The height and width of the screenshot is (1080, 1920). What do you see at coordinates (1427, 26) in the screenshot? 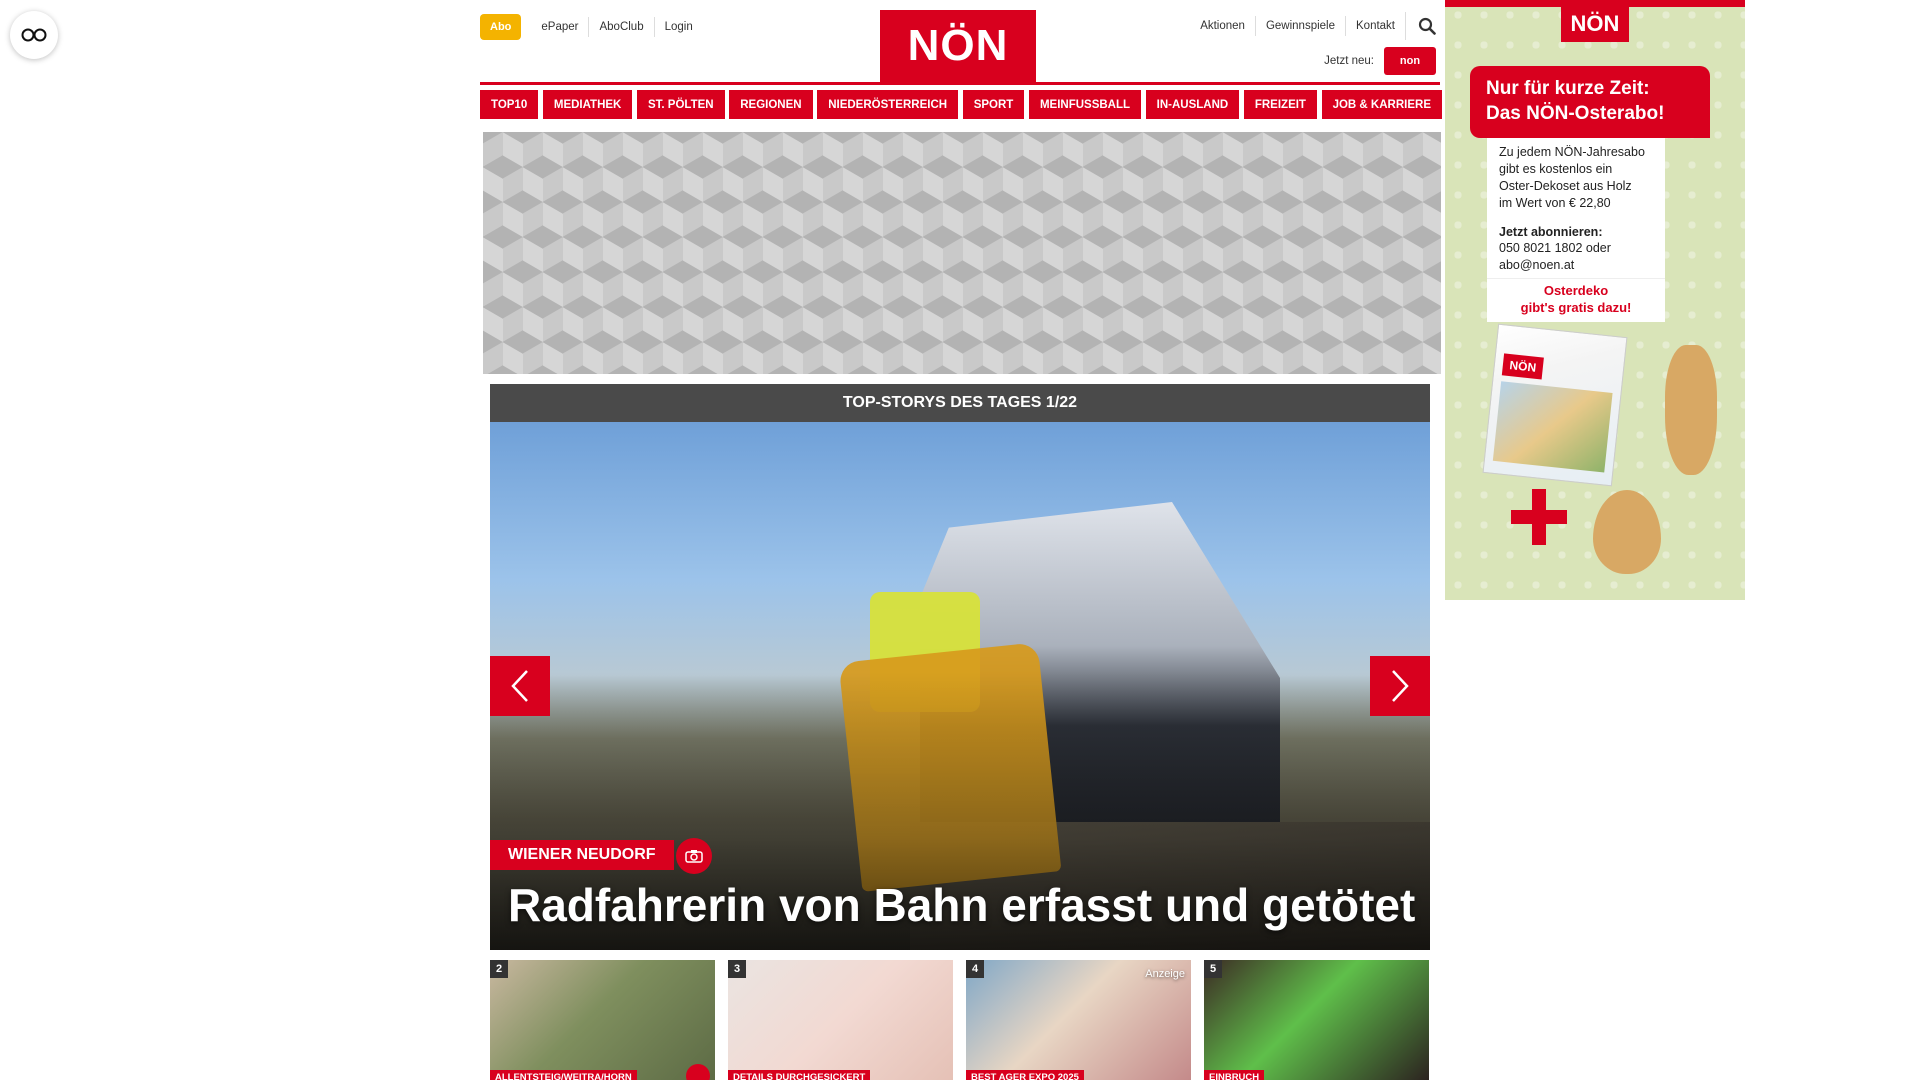
I see `search-icon` at bounding box center [1427, 26].